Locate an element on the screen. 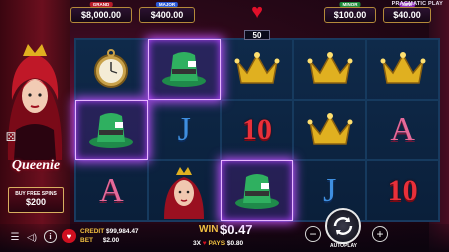 Image resolution: width=449 pixels, height=252 pixels. jackpot-grand: GRAND $8,000.00 is located at coordinates (101, 12).